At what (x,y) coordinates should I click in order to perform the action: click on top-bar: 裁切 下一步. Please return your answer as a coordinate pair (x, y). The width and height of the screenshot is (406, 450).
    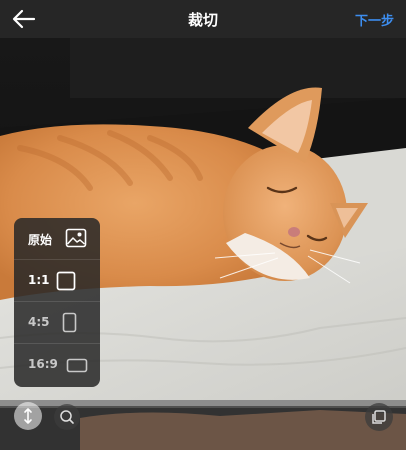
    Looking at the image, I should click on (203, 19).